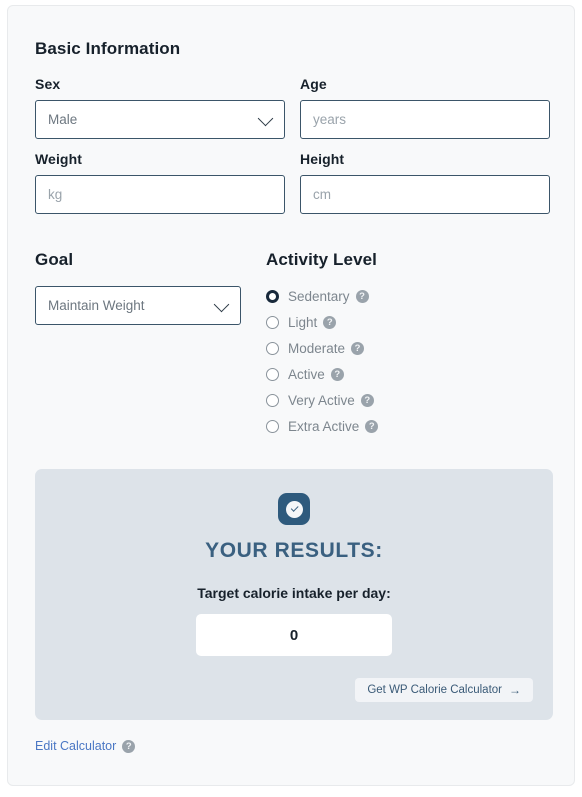  What do you see at coordinates (322, 259) in the screenshot?
I see `label-activity-level: Activity Level` at bounding box center [322, 259].